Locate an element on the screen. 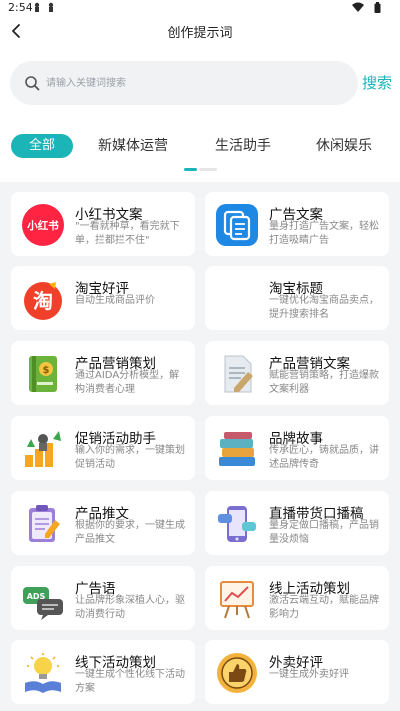 Image resolution: width=400 pixels, height=711 pixels. taobao-logo-icon: 淘 is located at coordinates (43, 301).